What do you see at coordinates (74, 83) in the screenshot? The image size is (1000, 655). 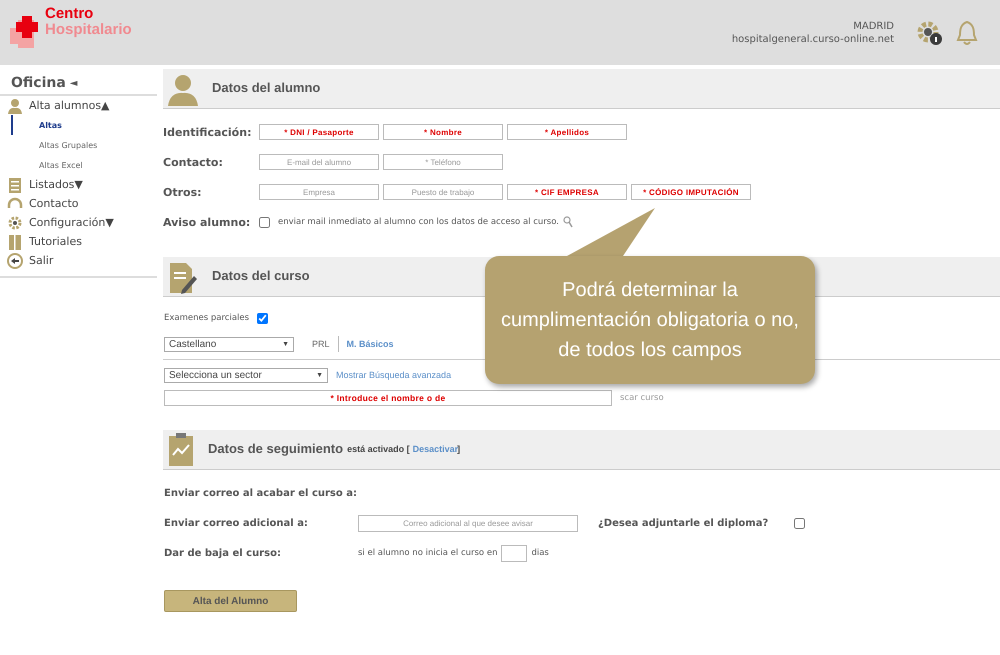 I see `collapse-arrow: ◄` at bounding box center [74, 83].